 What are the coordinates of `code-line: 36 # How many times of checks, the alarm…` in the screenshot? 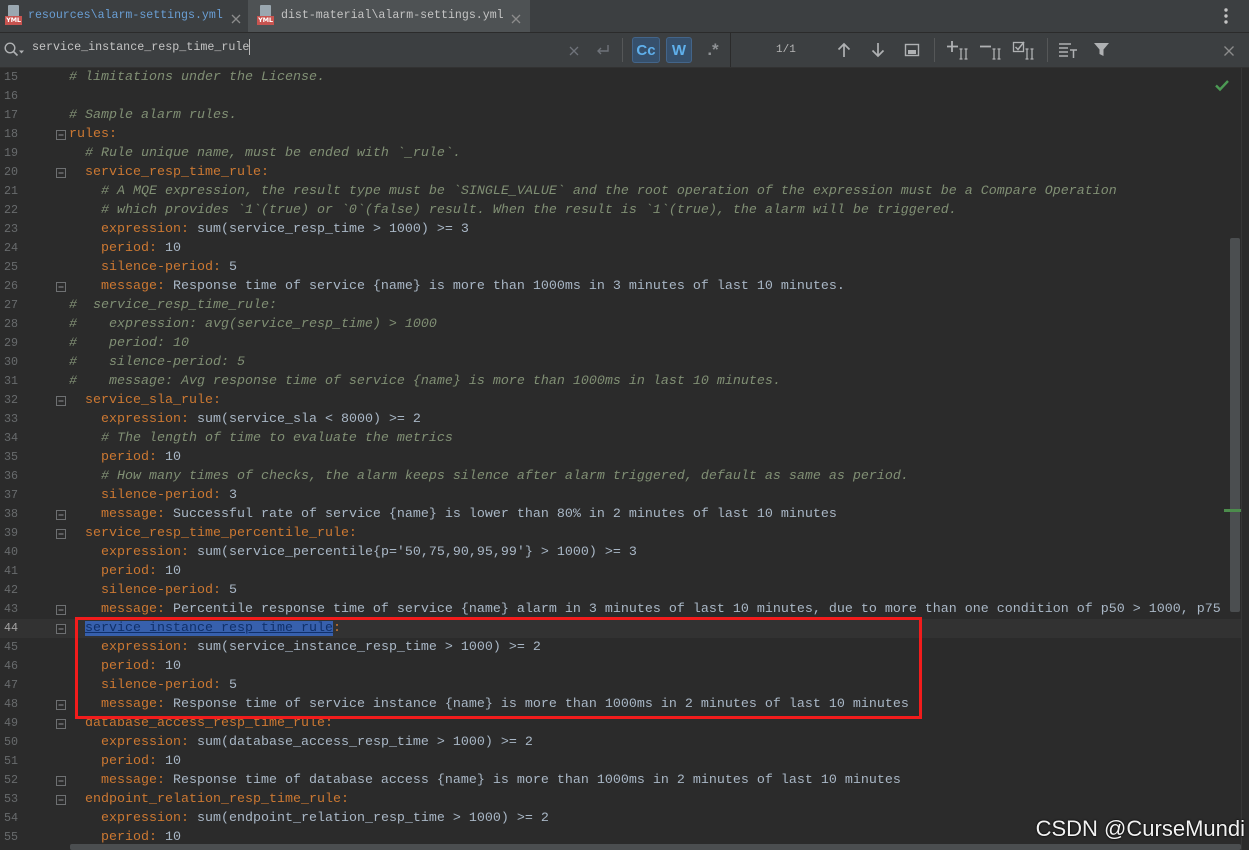 It's located at (620, 476).